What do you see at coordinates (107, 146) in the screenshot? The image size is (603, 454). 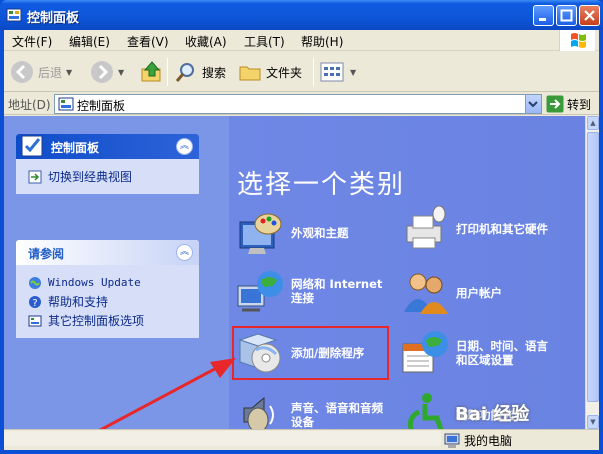 I see `control-panel-task-header: 控制面板 ︽` at bounding box center [107, 146].